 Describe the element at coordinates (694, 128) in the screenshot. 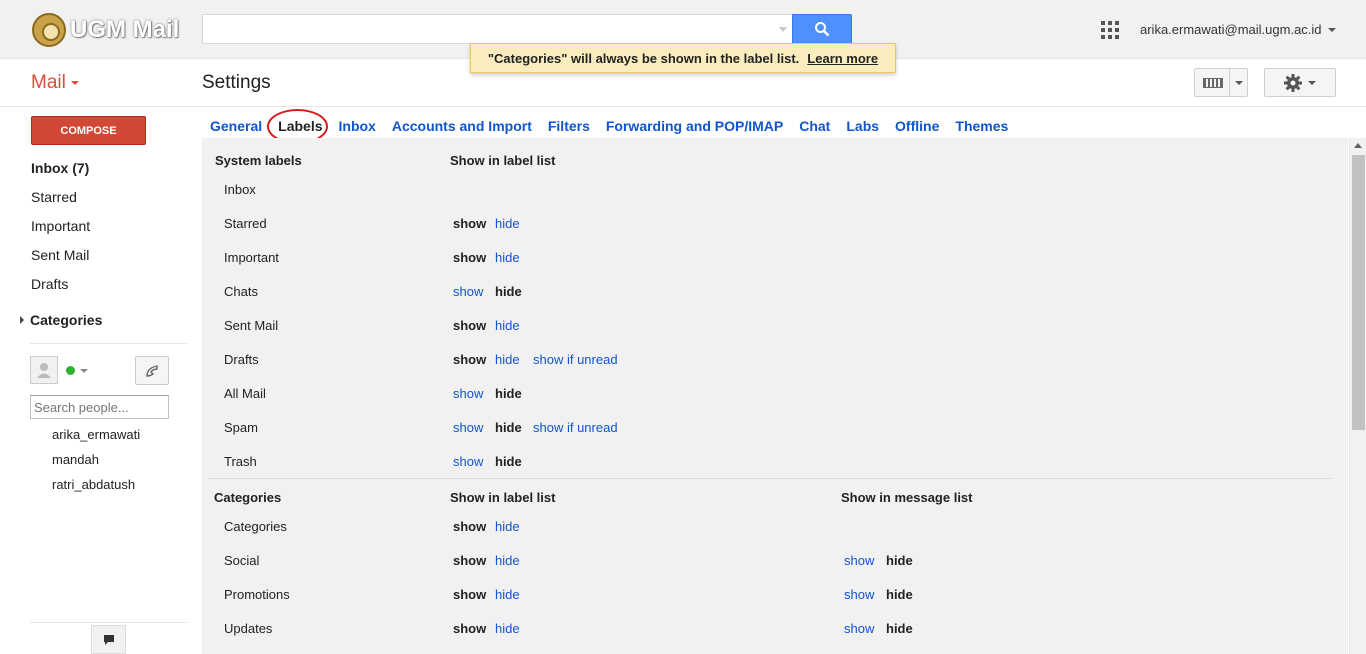

I see `tab-forwarding-pop-imap: Forwarding and POP/IMAP` at that location.